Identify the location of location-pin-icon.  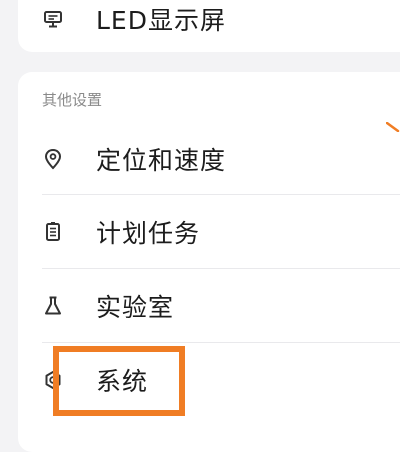
(53, 159).